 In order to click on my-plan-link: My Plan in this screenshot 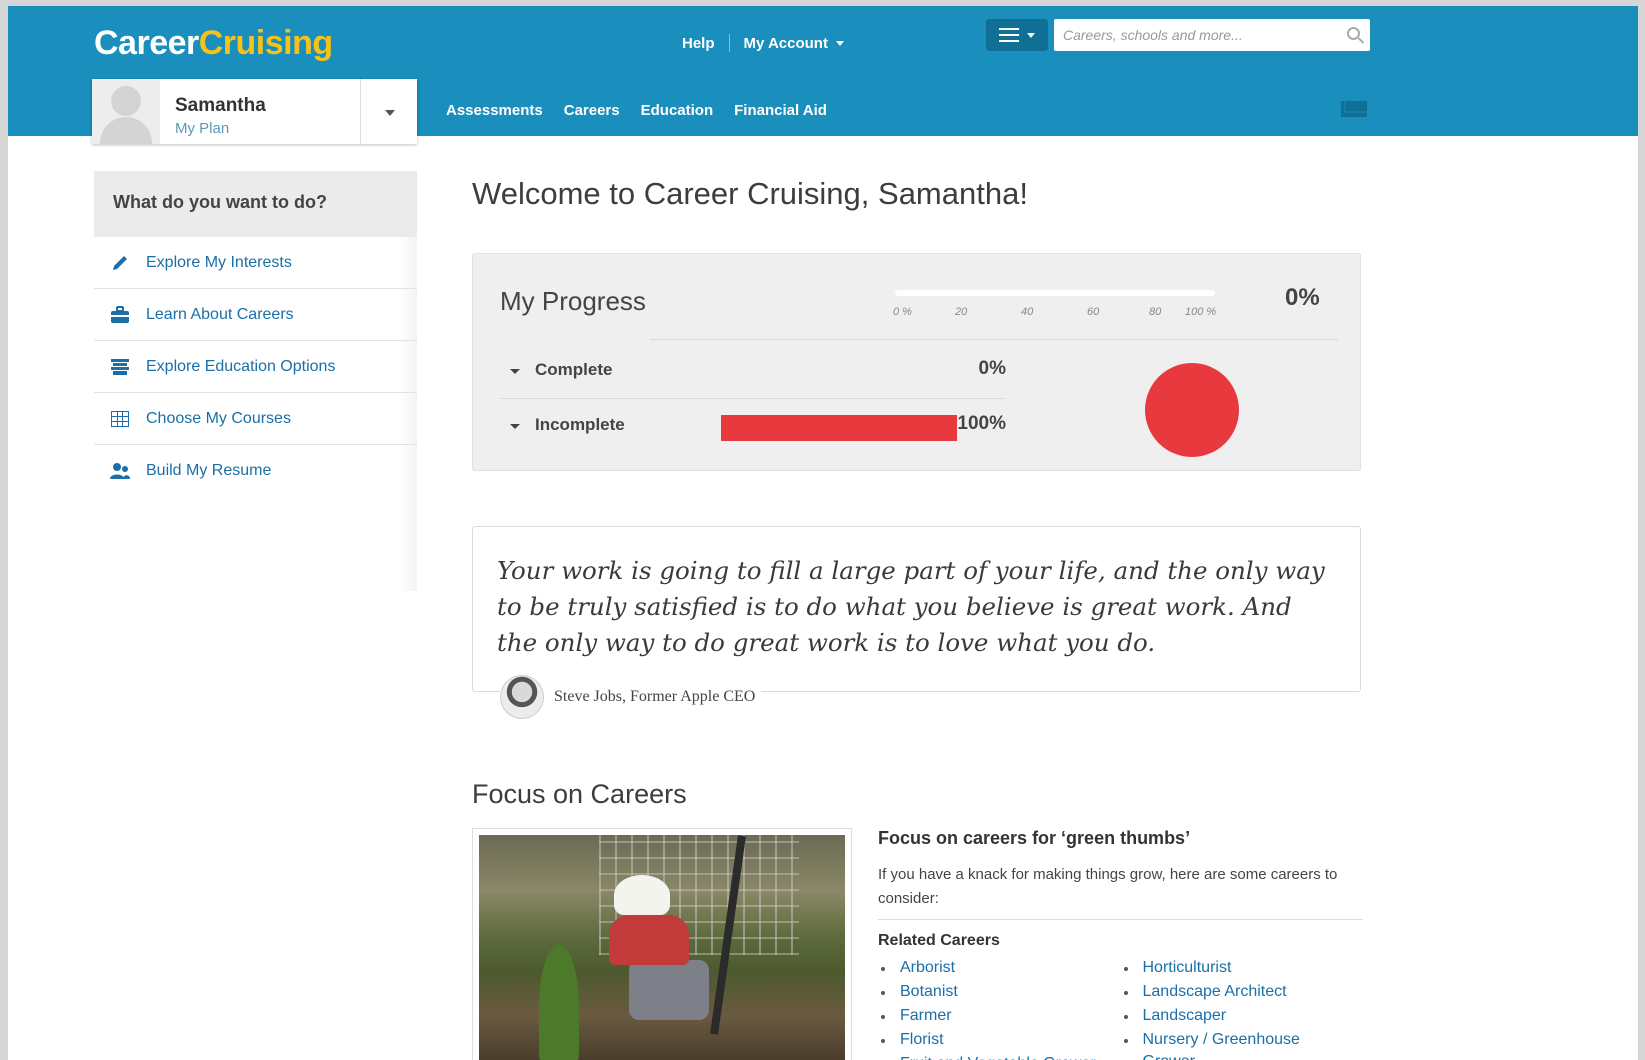, I will do `click(202, 128)`.